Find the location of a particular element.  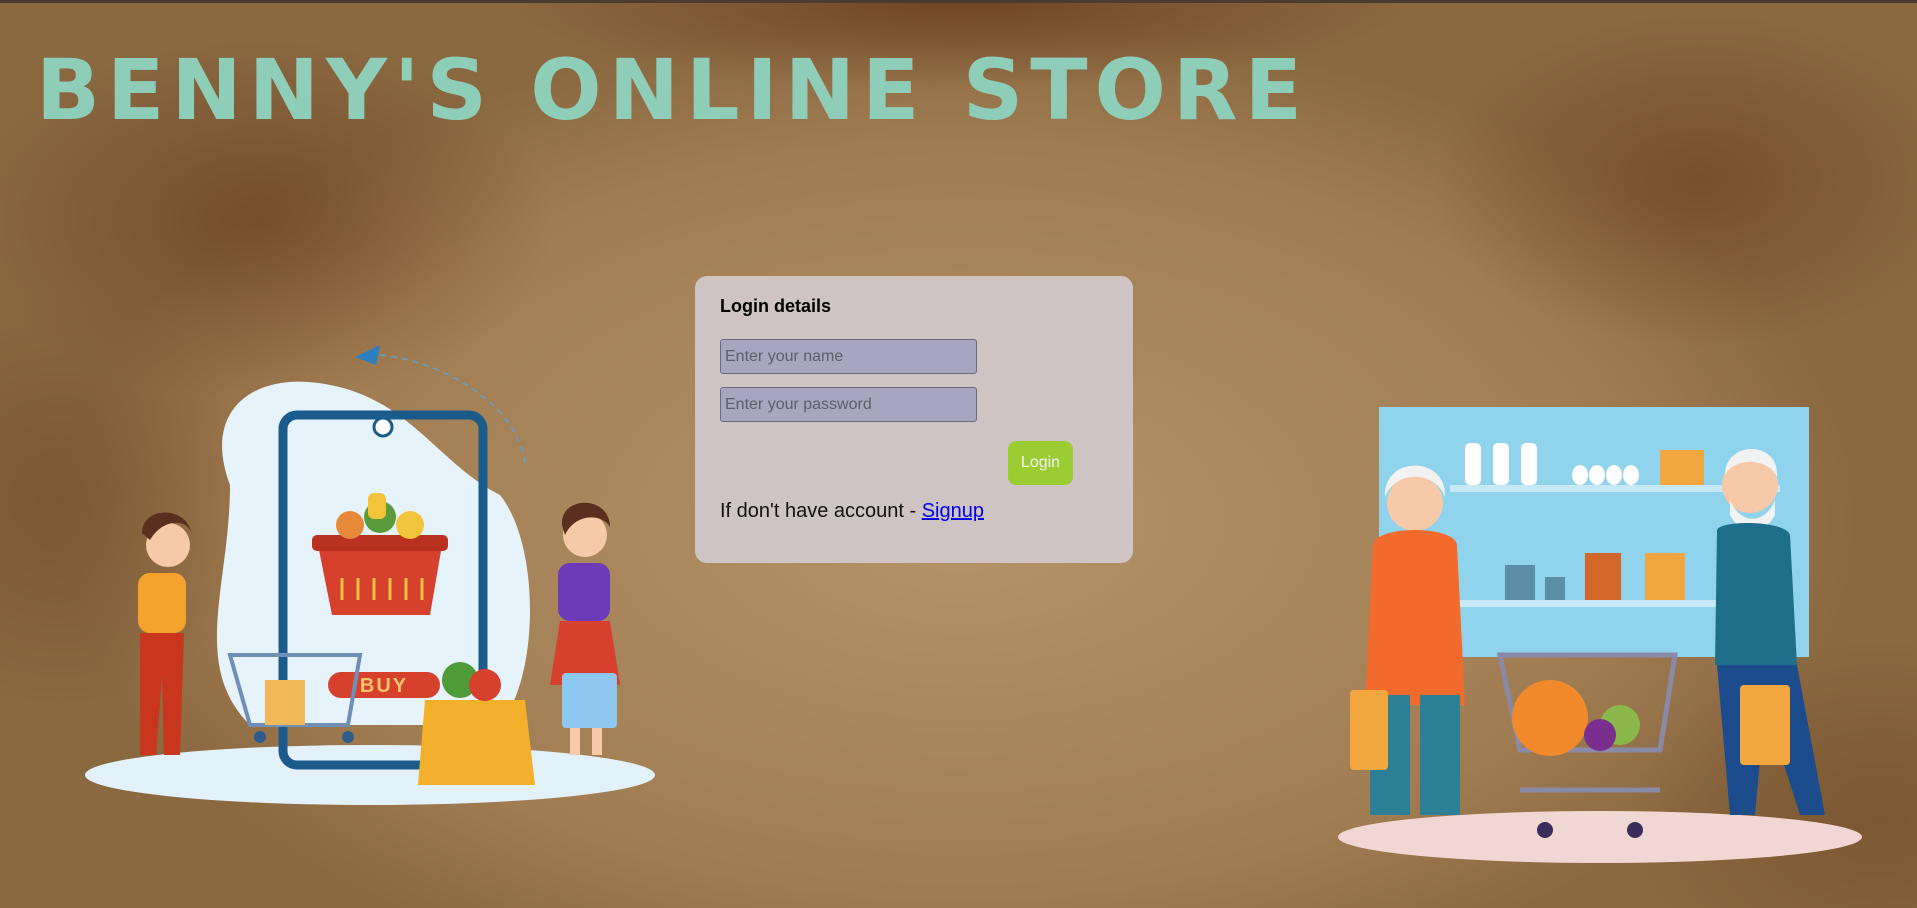

password-input is located at coordinates (848, 404).